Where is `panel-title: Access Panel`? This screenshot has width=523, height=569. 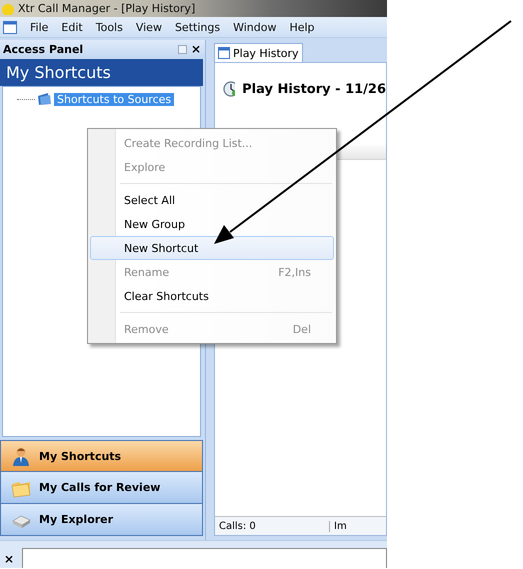
panel-title: Access Panel is located at coordinates (43, 49).